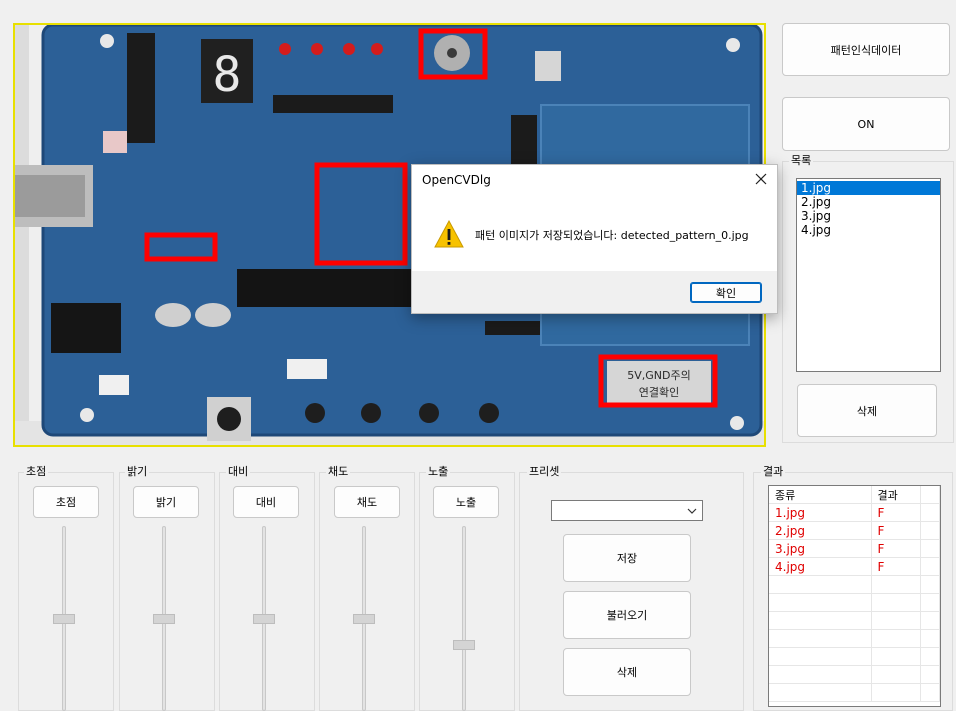 This screenshot has width=956, height=711. I want to click on preset-save-button: 저장, so click(627, 558).